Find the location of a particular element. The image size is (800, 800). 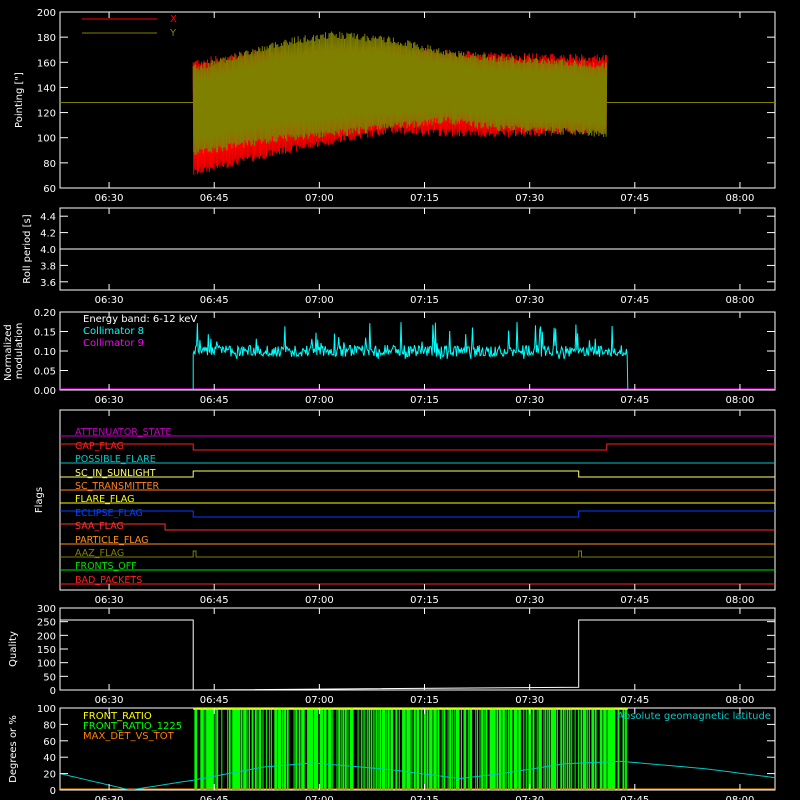

y-tick-label: 250 is located at coordinates (46, 623).